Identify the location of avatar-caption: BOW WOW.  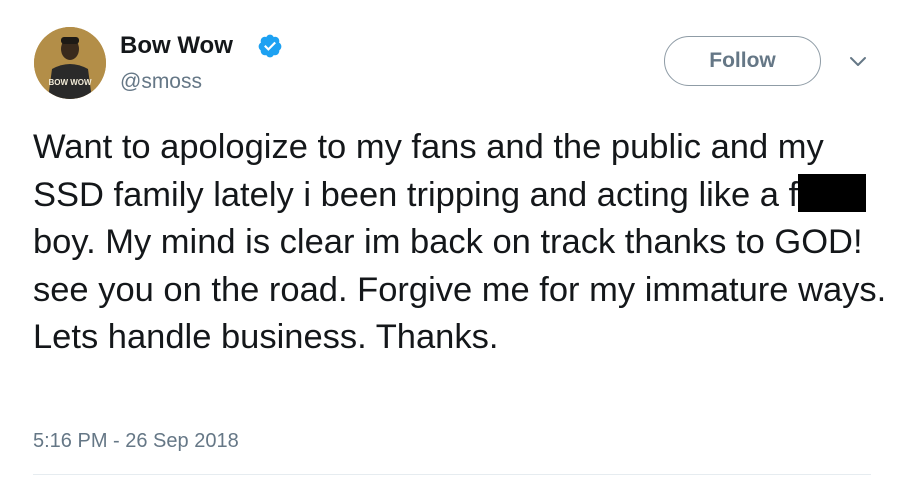
(70, 82).